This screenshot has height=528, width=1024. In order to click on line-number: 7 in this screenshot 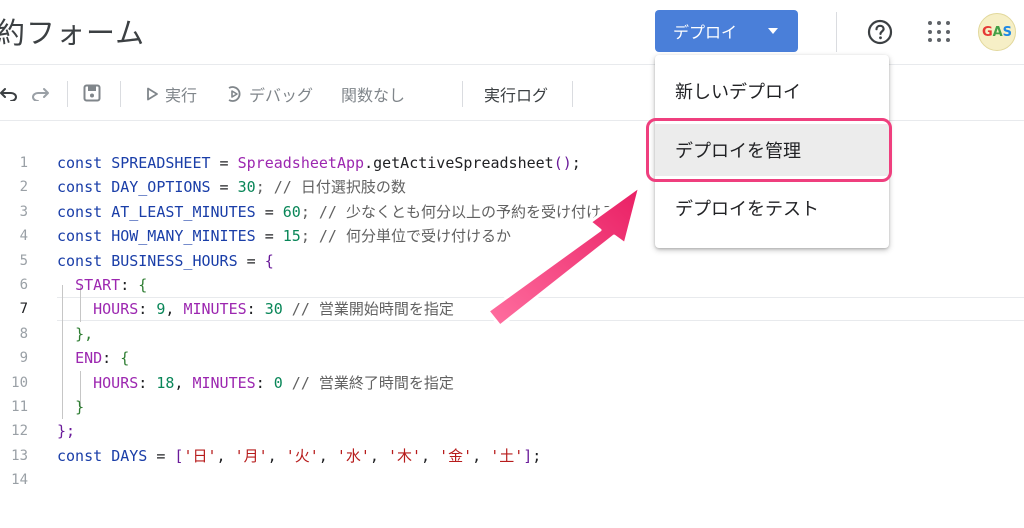, I will do `click(23, 309)`.